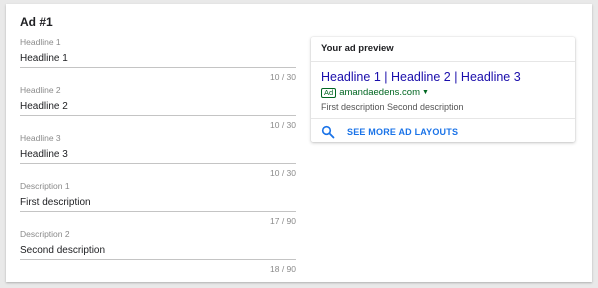 This screenshot has width=598, height=288. What do you see at coordinates (283, 173) in the screenshot?
I see `headline-3-counter: 10 / 30` at bounding box center [283, 173].